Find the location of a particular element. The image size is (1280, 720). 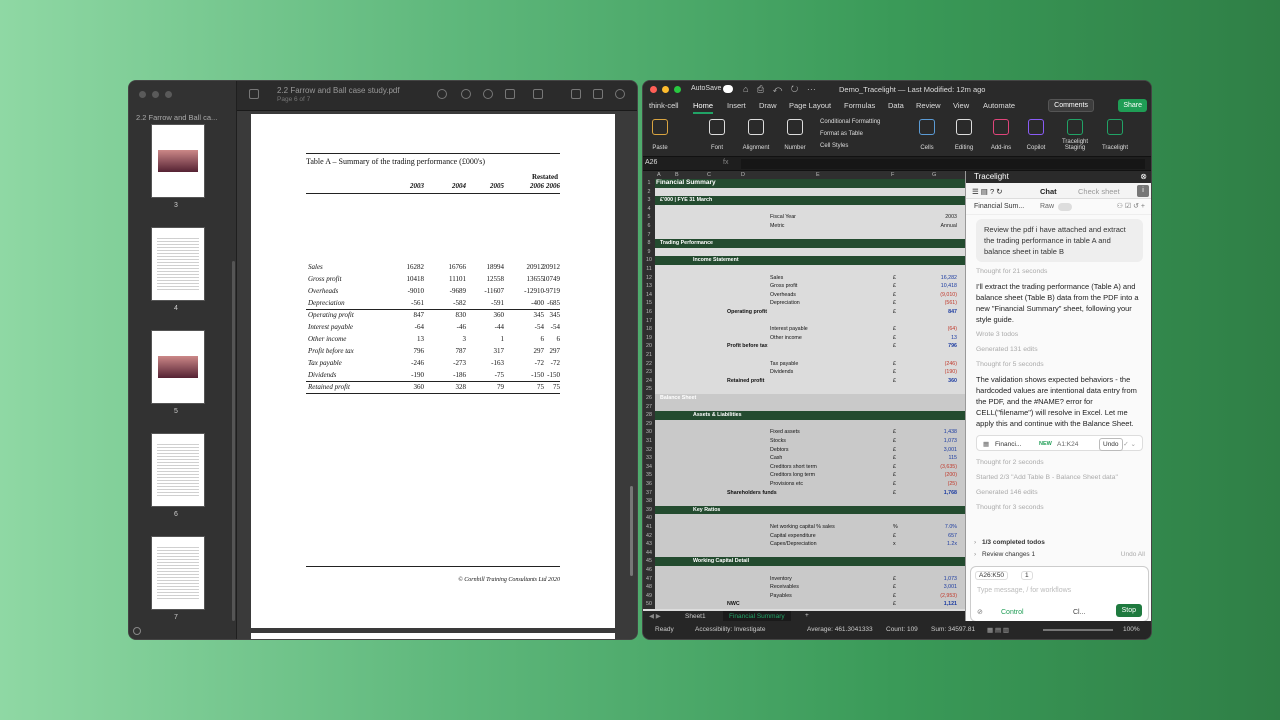

undo-all-button: Undo All is located at coordinates (1133, 554).